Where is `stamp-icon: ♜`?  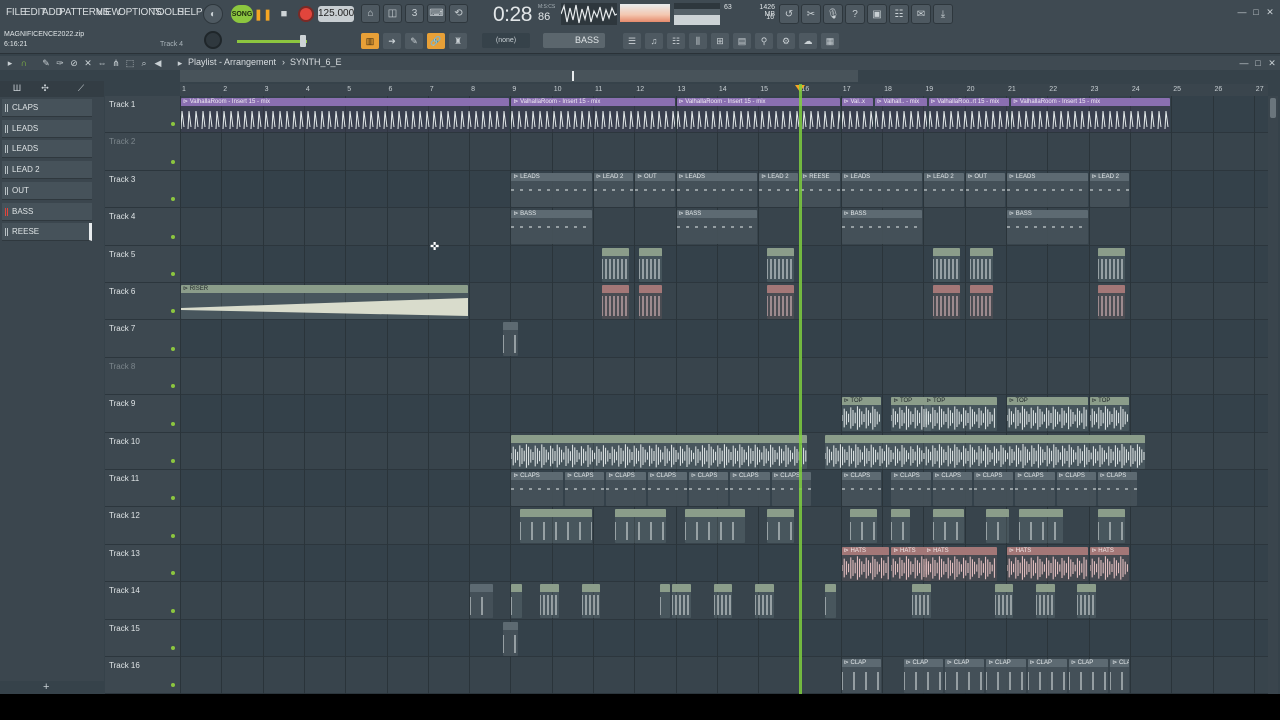 stamp-icon: ♜ is located at coordinates (458, 41).